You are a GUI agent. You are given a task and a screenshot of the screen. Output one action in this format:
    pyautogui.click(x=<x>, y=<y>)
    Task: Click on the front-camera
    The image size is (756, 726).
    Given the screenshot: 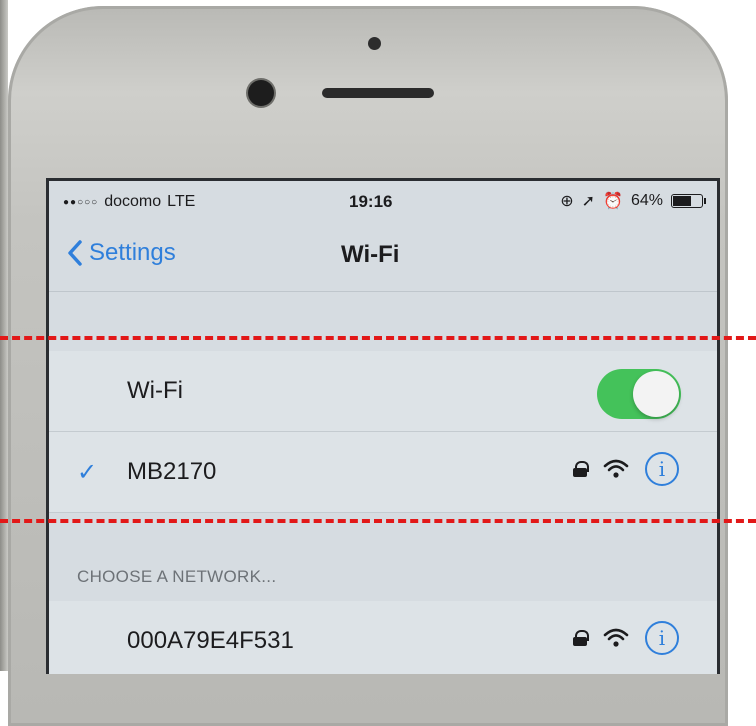 What is the action you would take?
    pyautogui.click(x=261, y=93)
    